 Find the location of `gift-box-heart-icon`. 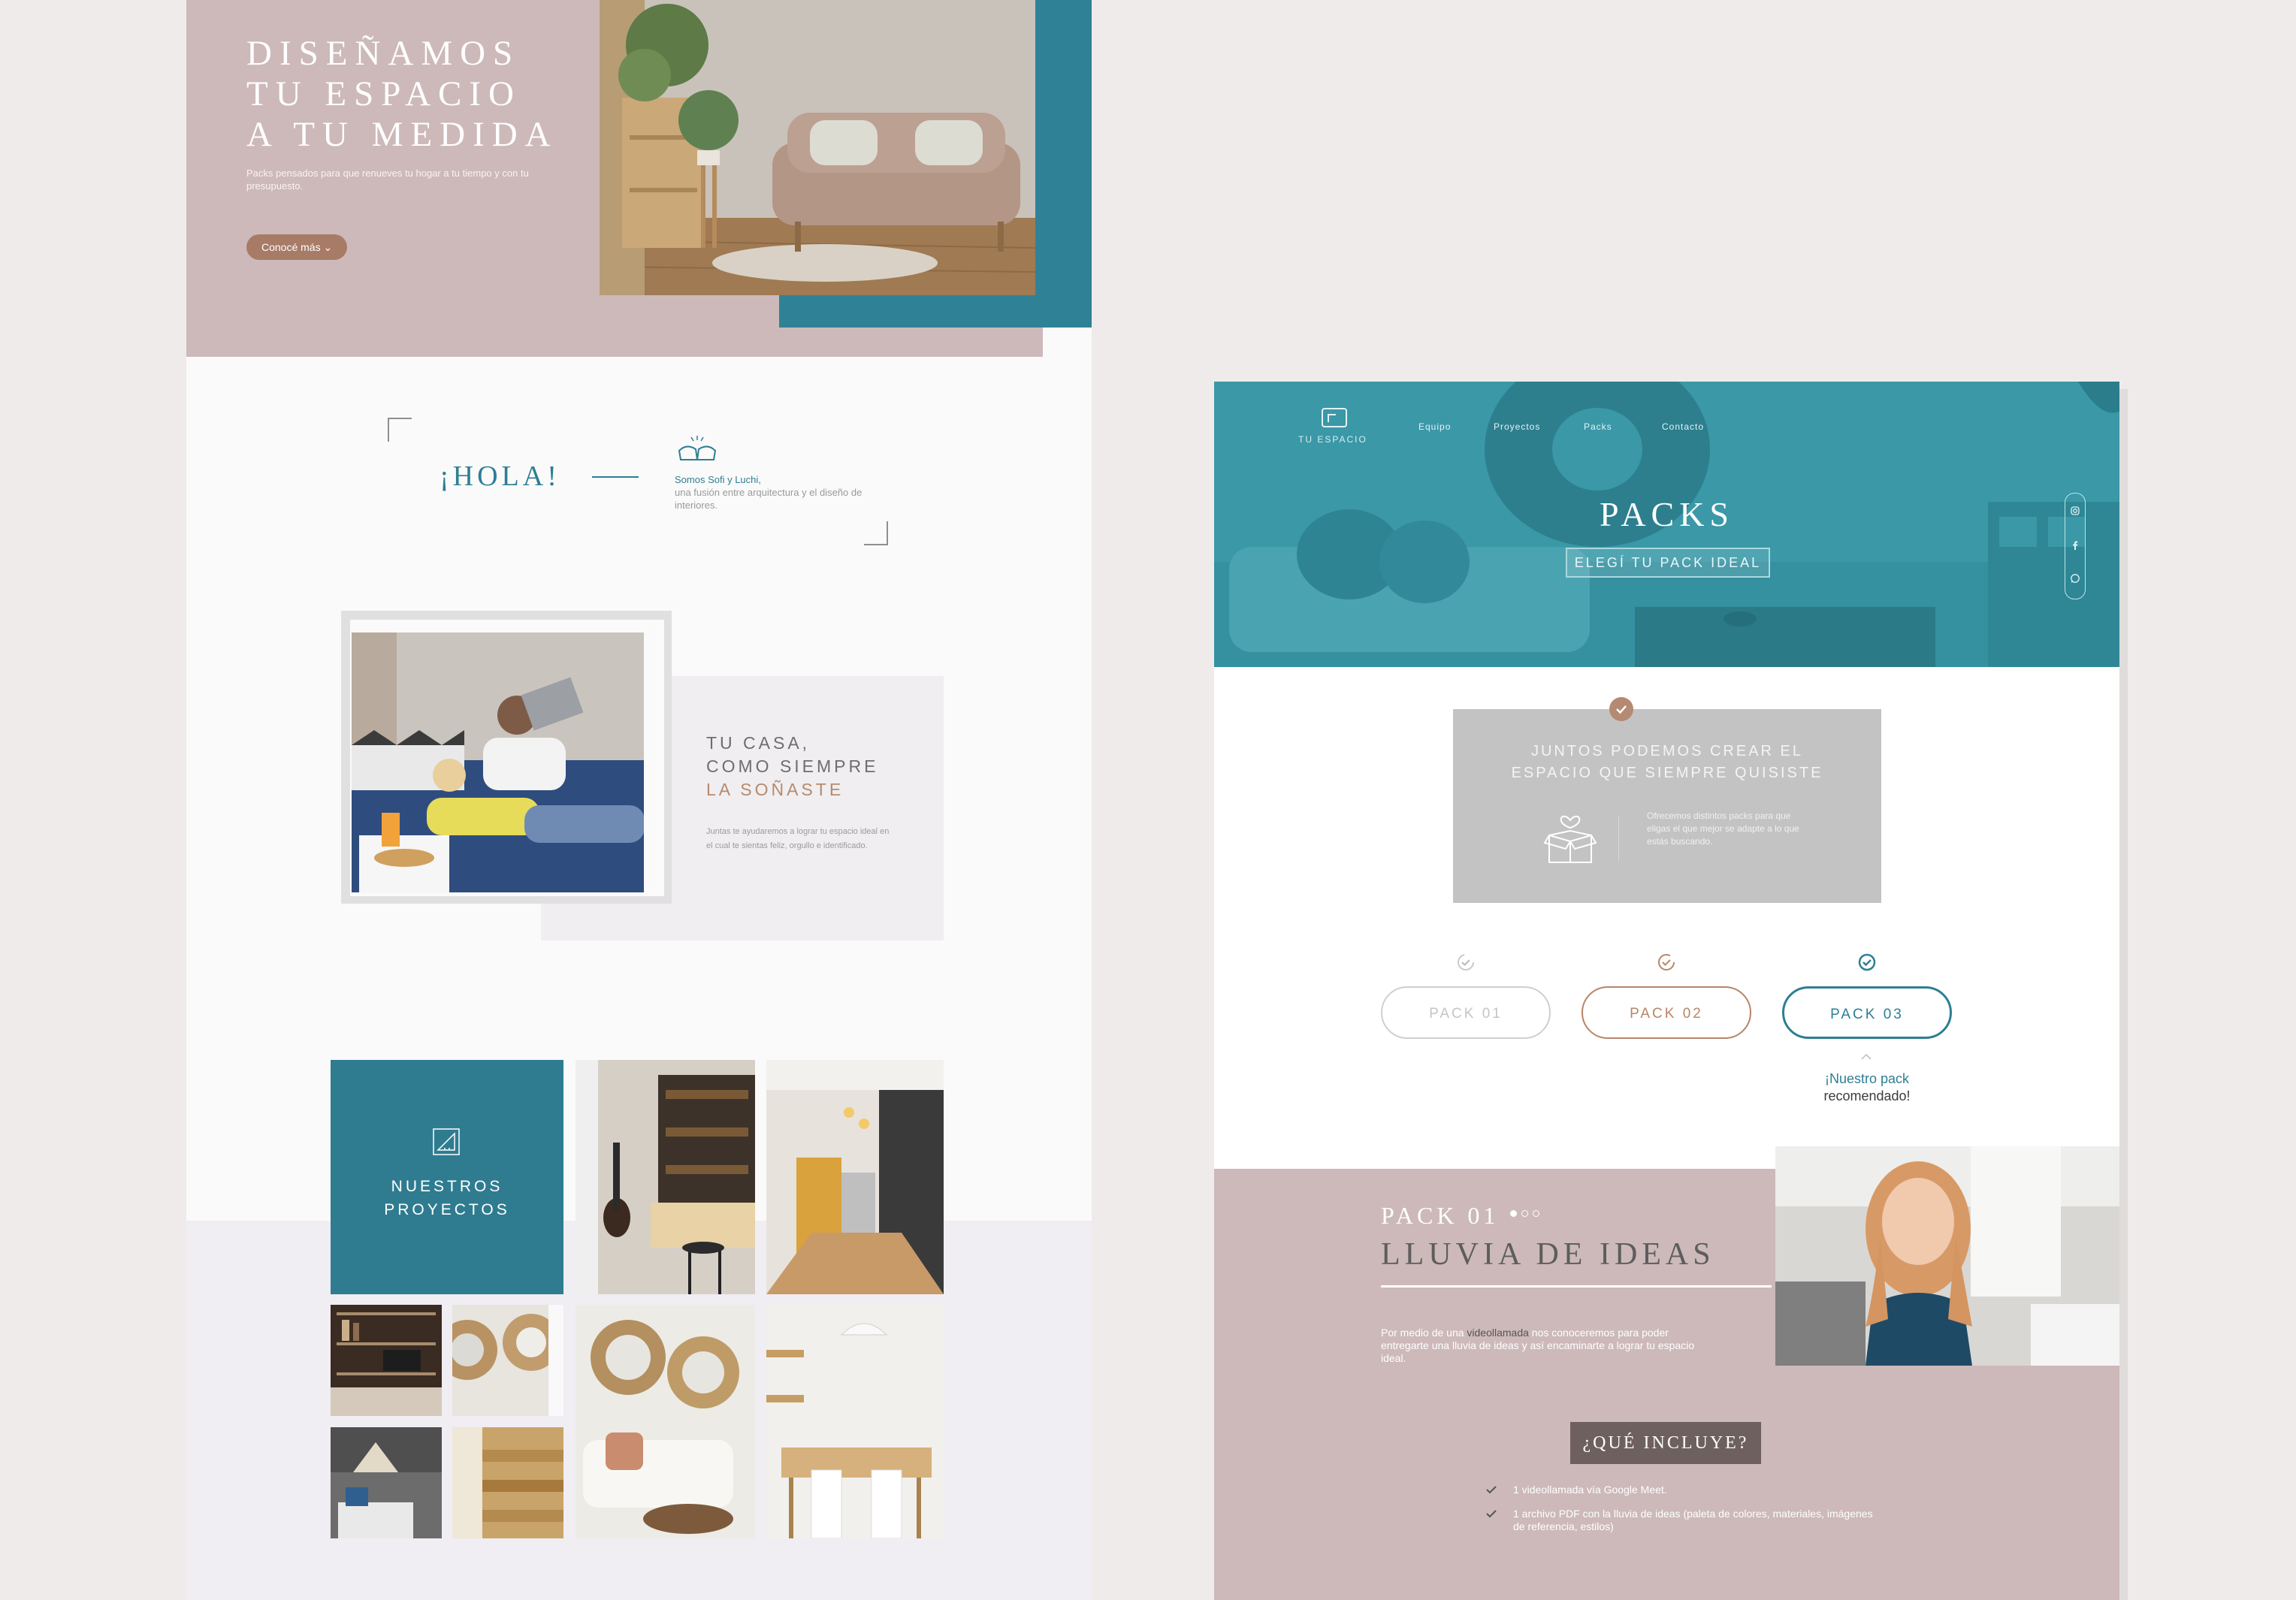

gift-box-heart-icon is located at coordinates (1570, 836).